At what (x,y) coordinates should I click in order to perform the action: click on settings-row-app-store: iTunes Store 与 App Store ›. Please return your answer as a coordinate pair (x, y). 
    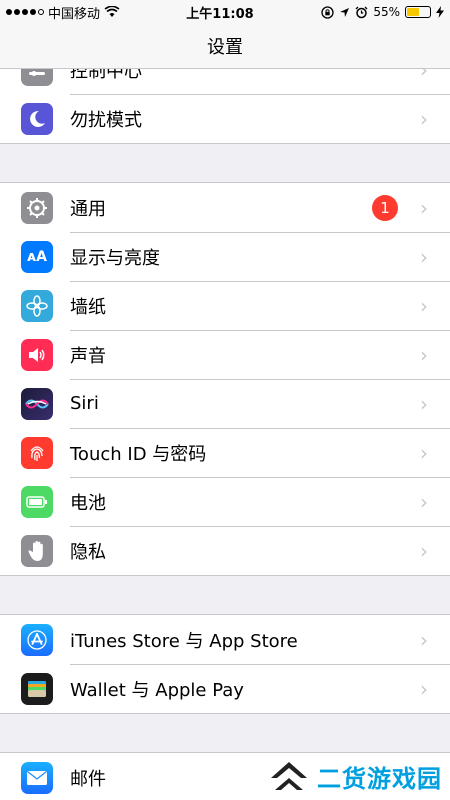
    Looking at the image, I should click on (225, 639).